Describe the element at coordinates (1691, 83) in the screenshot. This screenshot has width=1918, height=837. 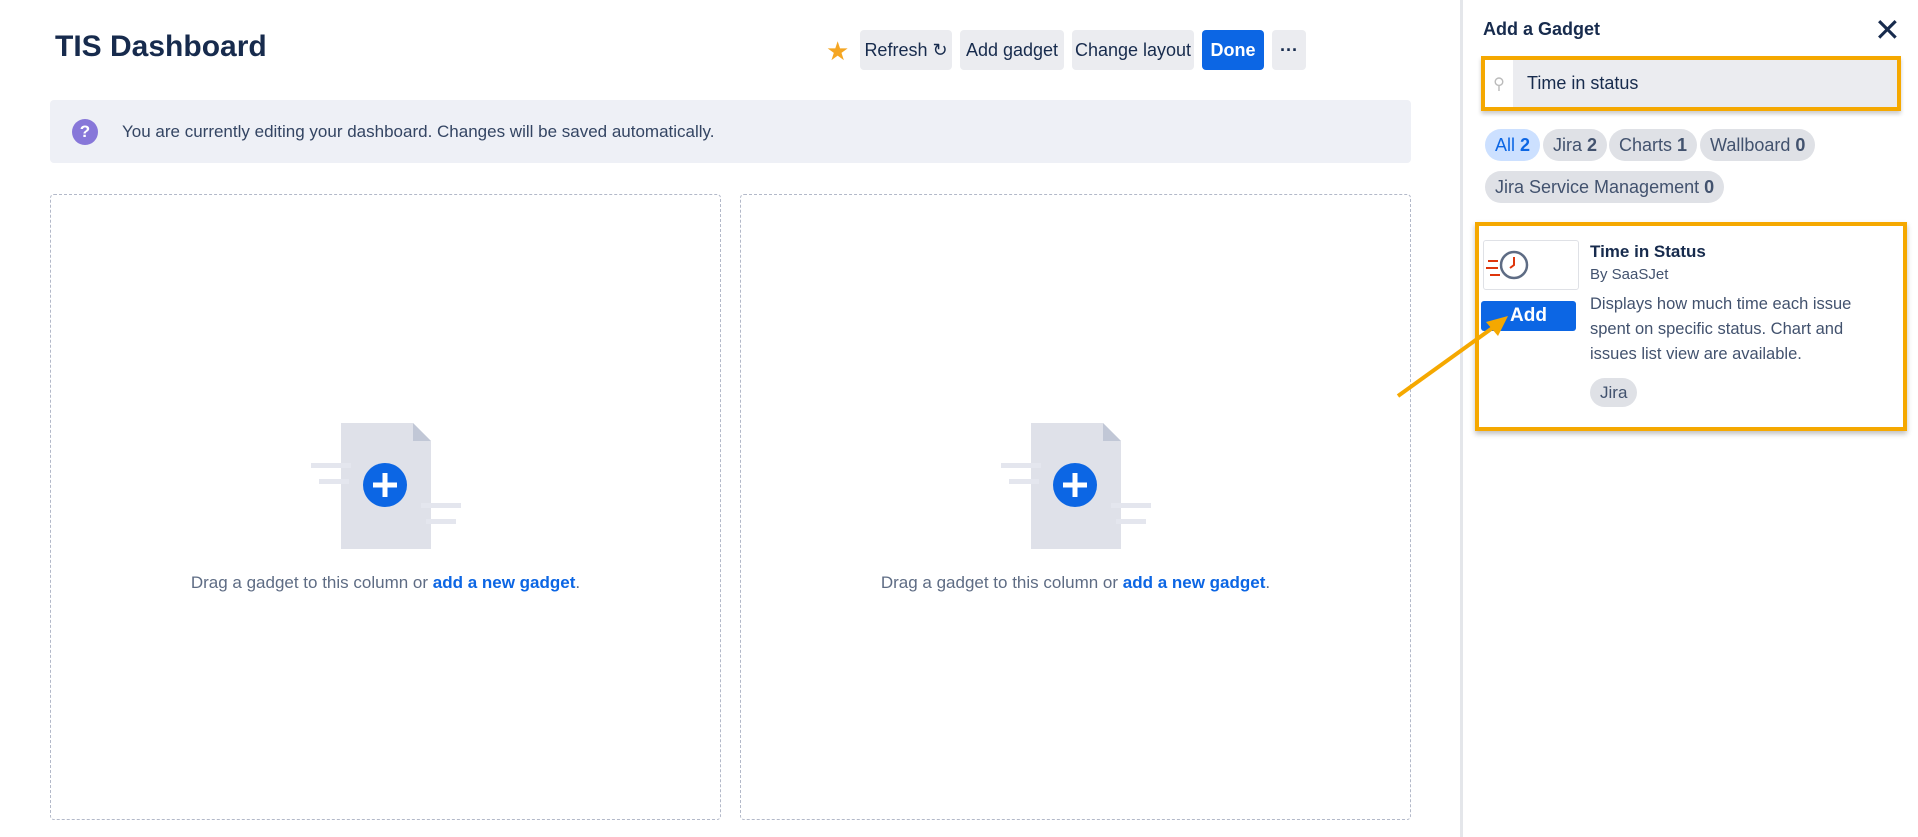
I see `gadget-search-input: ⚲ Time in status` at that location.